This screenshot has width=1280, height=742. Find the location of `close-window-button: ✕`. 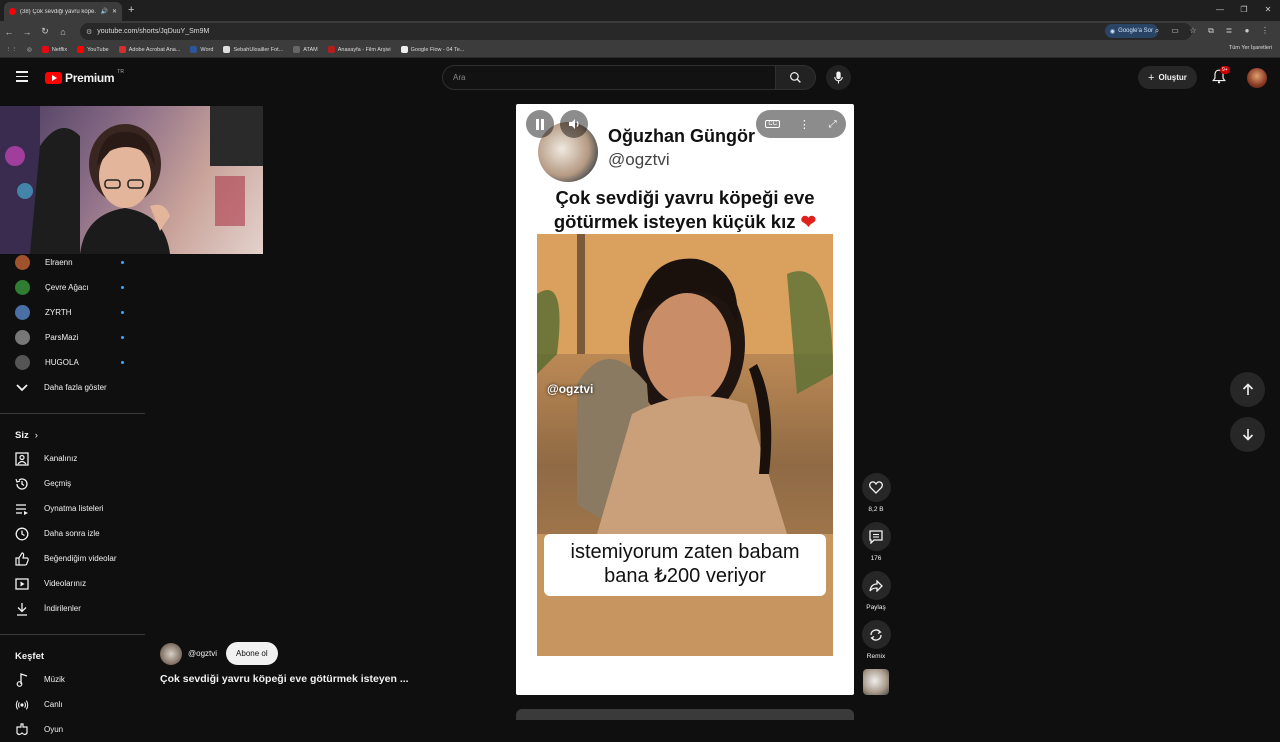

close-window-button: ✕ is located at coordinates (1268, 10).